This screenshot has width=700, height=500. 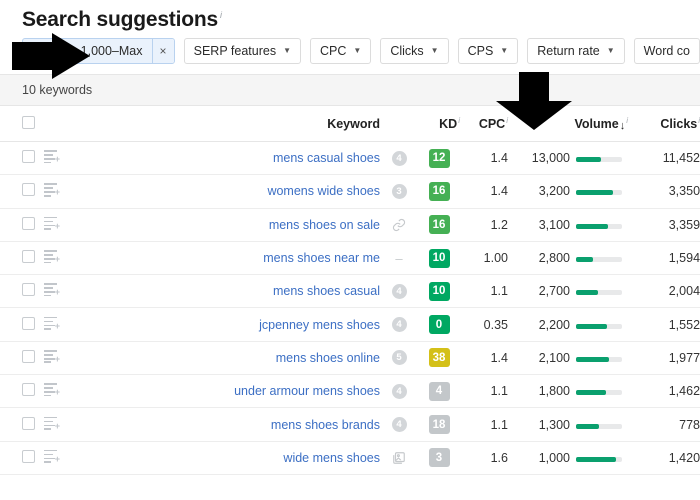 I want to click on header-cpc: CPCi, so click(x=484, y=124).